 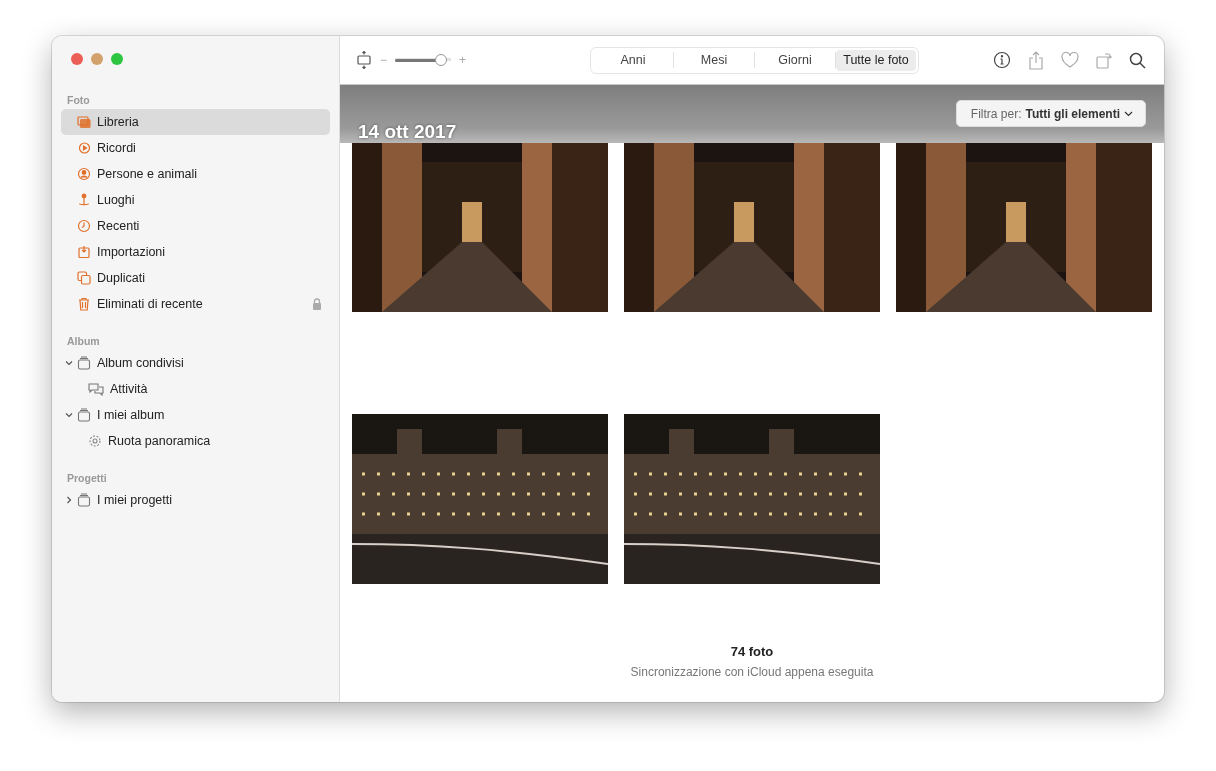 What do you see at coordinates (195, 148) in the screenshot?
I see `sidebar-item: Ricordi` at bounding box center [195, 148].